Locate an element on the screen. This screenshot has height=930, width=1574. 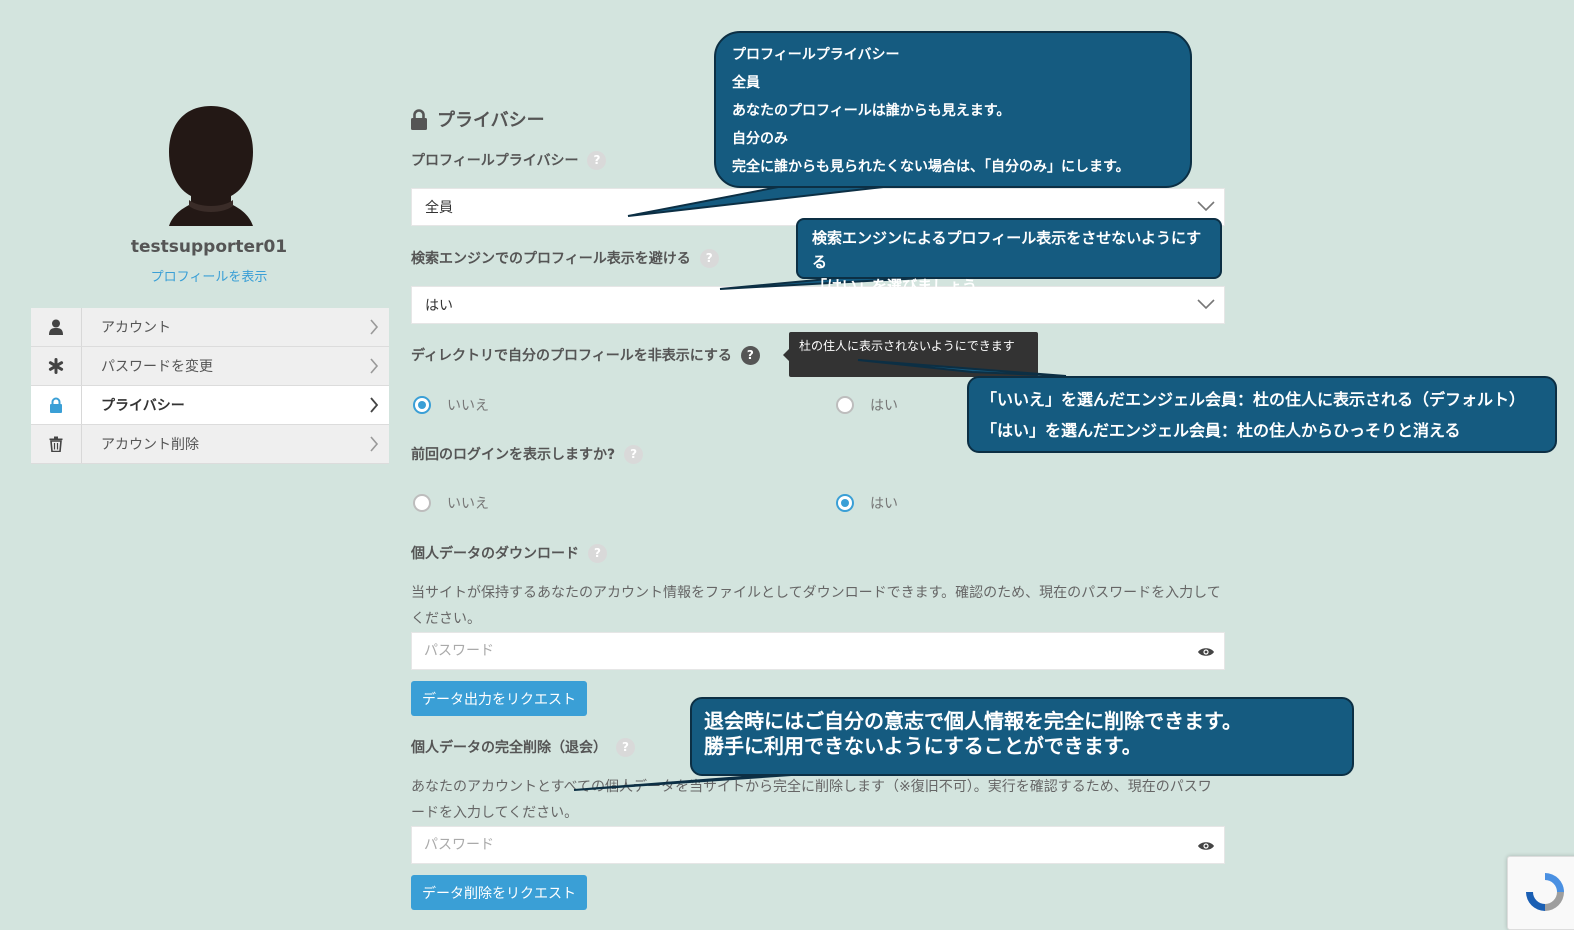
recaptcha-badge is located at coordinates (1540, 893).